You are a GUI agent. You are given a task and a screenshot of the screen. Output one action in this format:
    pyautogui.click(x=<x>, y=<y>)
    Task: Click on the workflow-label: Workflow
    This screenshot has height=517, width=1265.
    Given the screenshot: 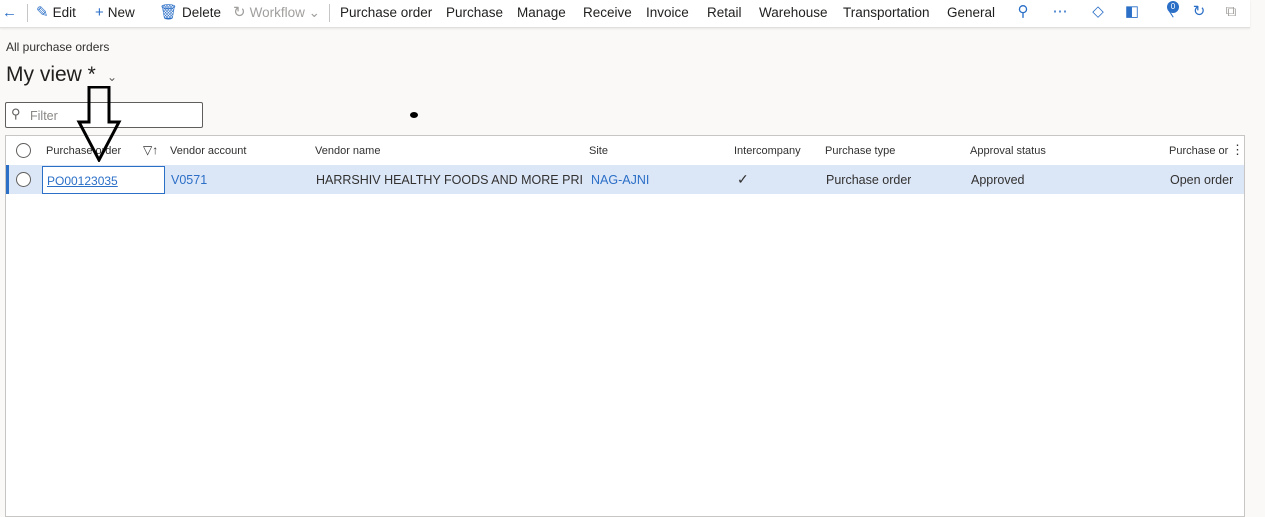 What is the action you would take?
    pyautogui.click(x=277, y=12)
    